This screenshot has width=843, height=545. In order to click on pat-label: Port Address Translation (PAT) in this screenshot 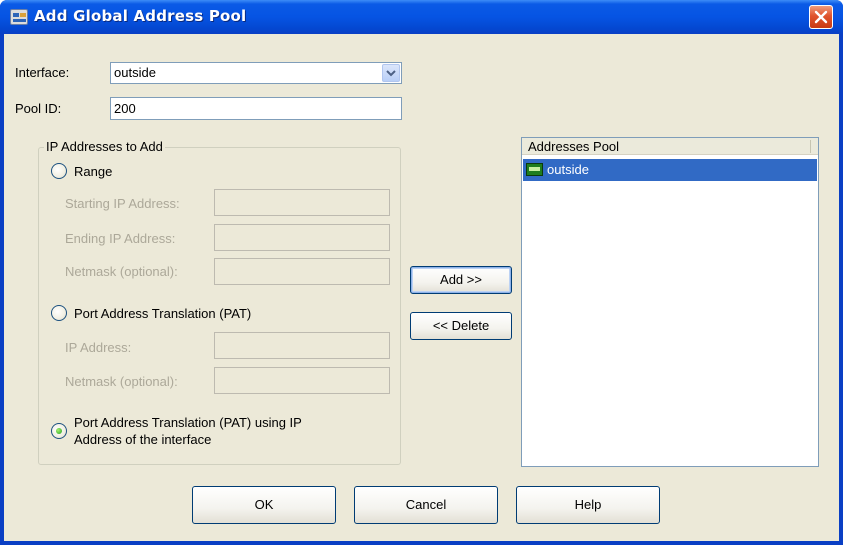, I will do `click(162, 313)`.